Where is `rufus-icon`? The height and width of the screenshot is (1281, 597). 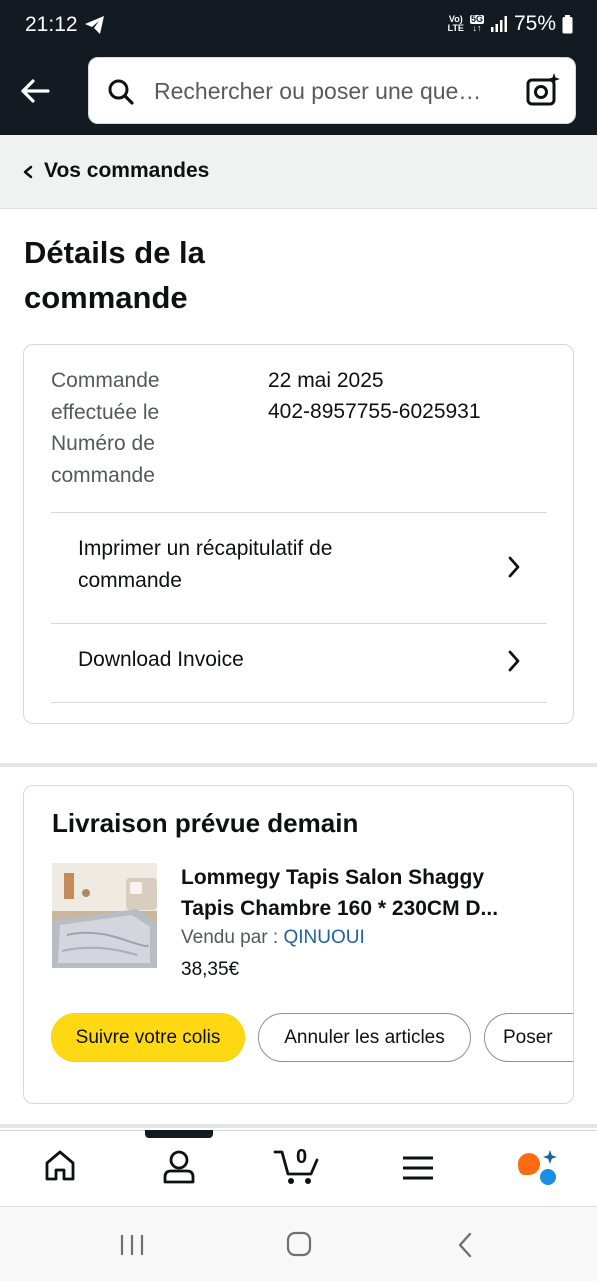
rufus-icon is located at coordinates (537, 1168).